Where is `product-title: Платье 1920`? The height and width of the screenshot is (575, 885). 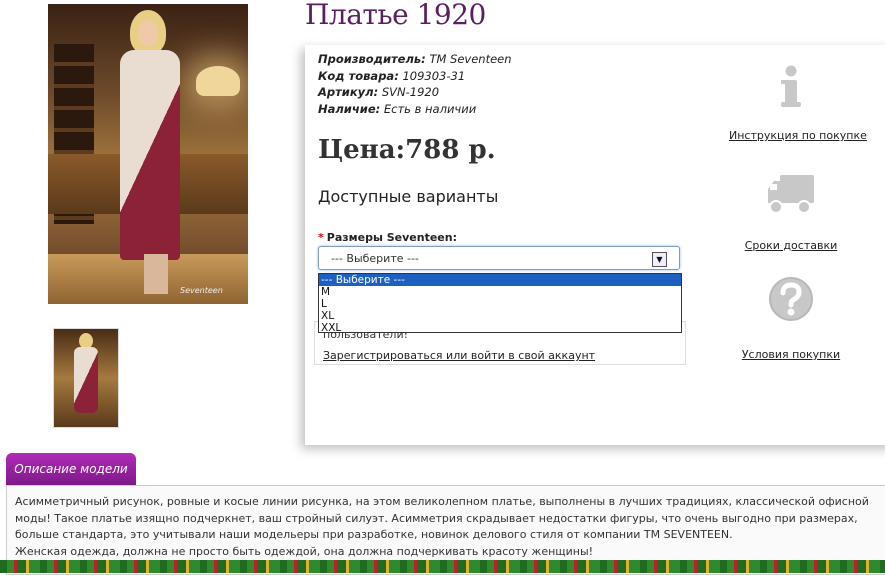 product-title: Платье 1920 is located at coordinates (395, 15).